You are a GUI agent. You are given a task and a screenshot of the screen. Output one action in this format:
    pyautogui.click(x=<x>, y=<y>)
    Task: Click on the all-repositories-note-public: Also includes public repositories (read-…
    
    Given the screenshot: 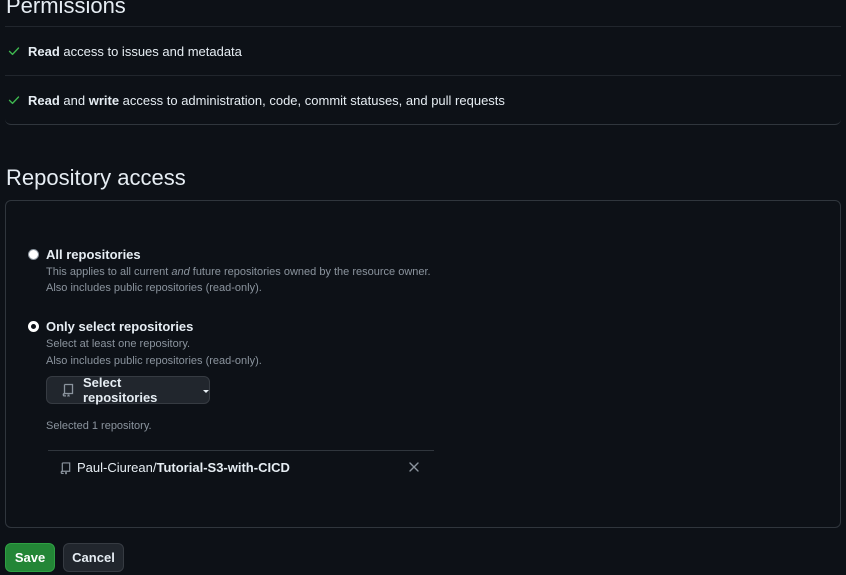 What is the action you would take?
    pyautogui.click(x=154, y=288)
    